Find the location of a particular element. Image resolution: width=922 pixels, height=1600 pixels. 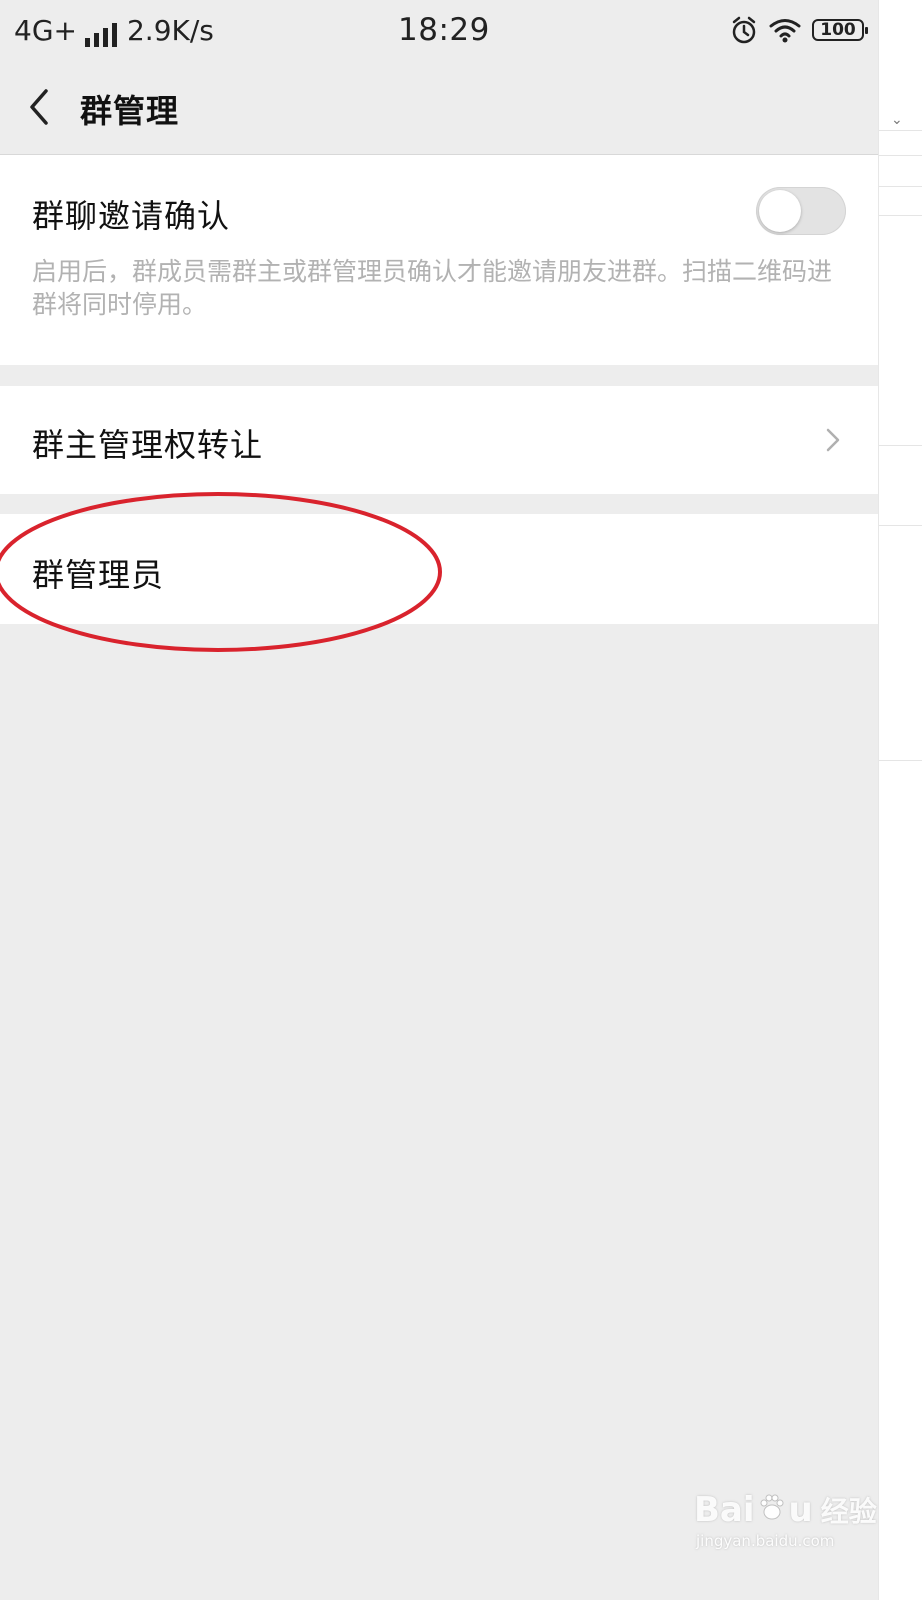

status-left: 4G+ 2.9K/s is located at coordinates (114, 30).